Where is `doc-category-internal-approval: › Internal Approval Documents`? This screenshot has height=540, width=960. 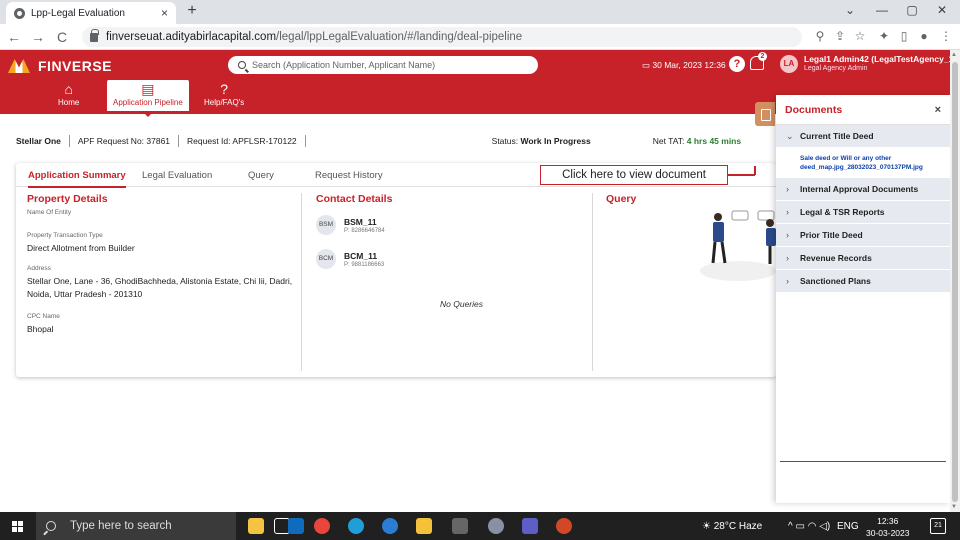 doc-category-internal-approval: › Internal Approval Documents is located at coordinates (863, 190).